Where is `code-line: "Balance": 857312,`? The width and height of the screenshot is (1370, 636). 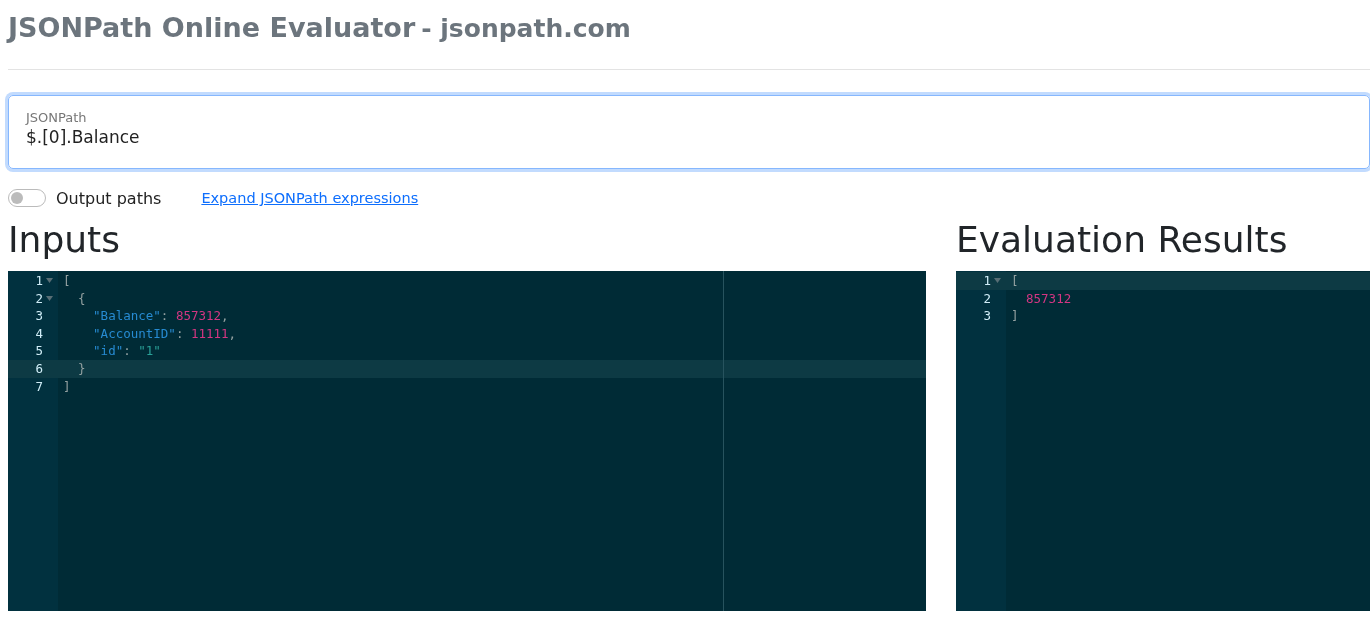 code-line: "Balance": 857312, is located at coordinates (161, 316).